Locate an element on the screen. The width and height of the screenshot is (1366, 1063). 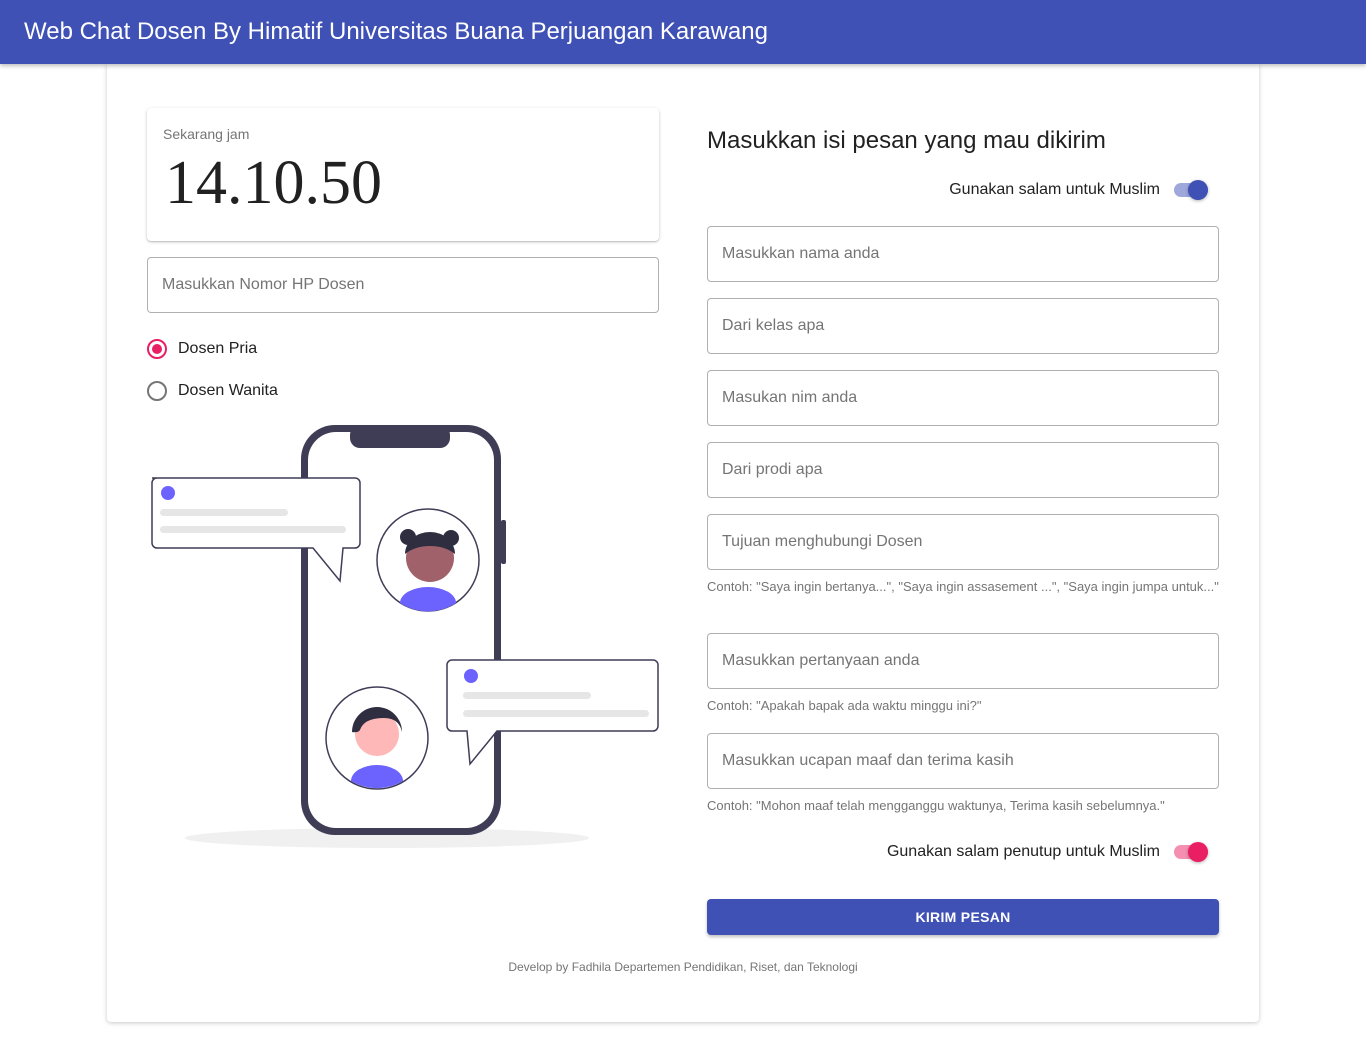
tujuan-input is located at coordinates (963, 542).